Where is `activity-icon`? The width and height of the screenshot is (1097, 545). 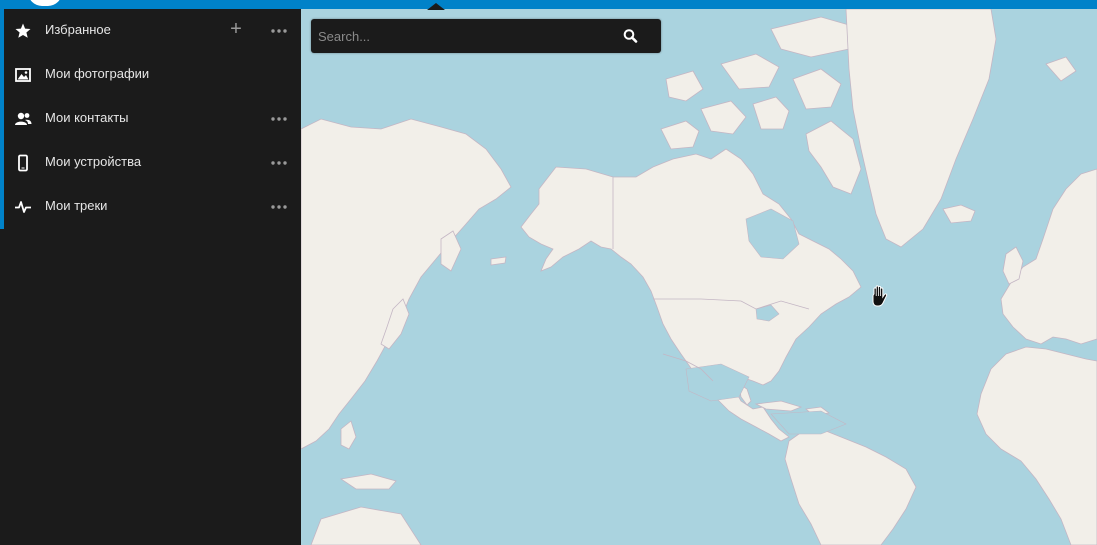 activity-icon is located at coordinates (23, 207).